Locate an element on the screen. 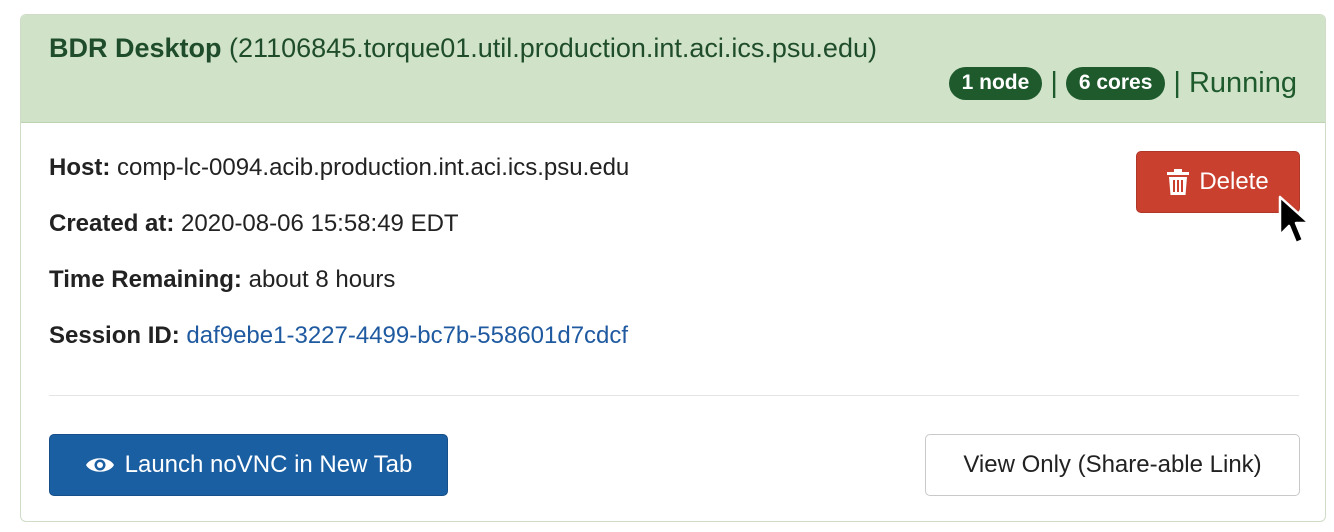  app-name: BDR Desktop is located at coordinates (135, 48).